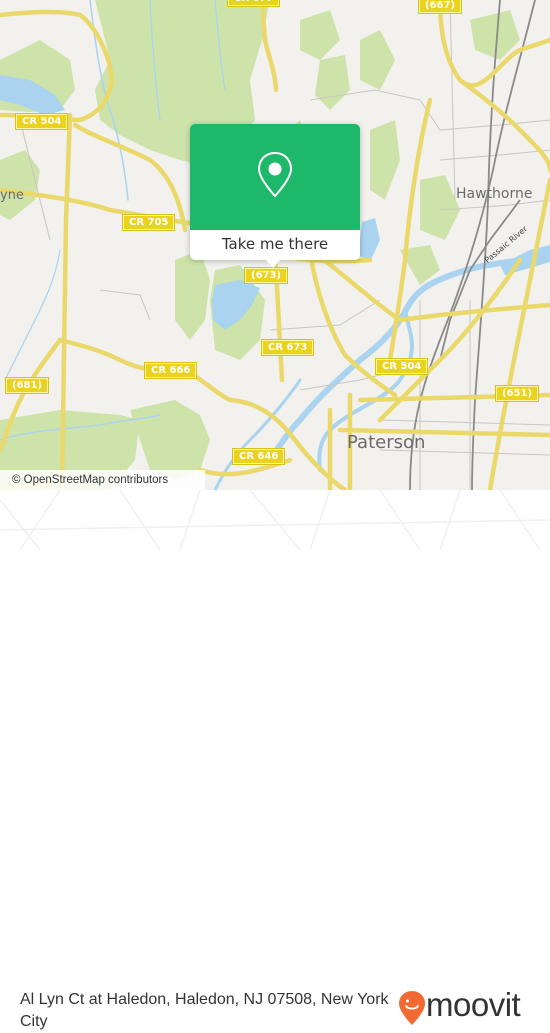  I want to click on map-attribution: © OpenStreetMap contributors, so click(102, 480).